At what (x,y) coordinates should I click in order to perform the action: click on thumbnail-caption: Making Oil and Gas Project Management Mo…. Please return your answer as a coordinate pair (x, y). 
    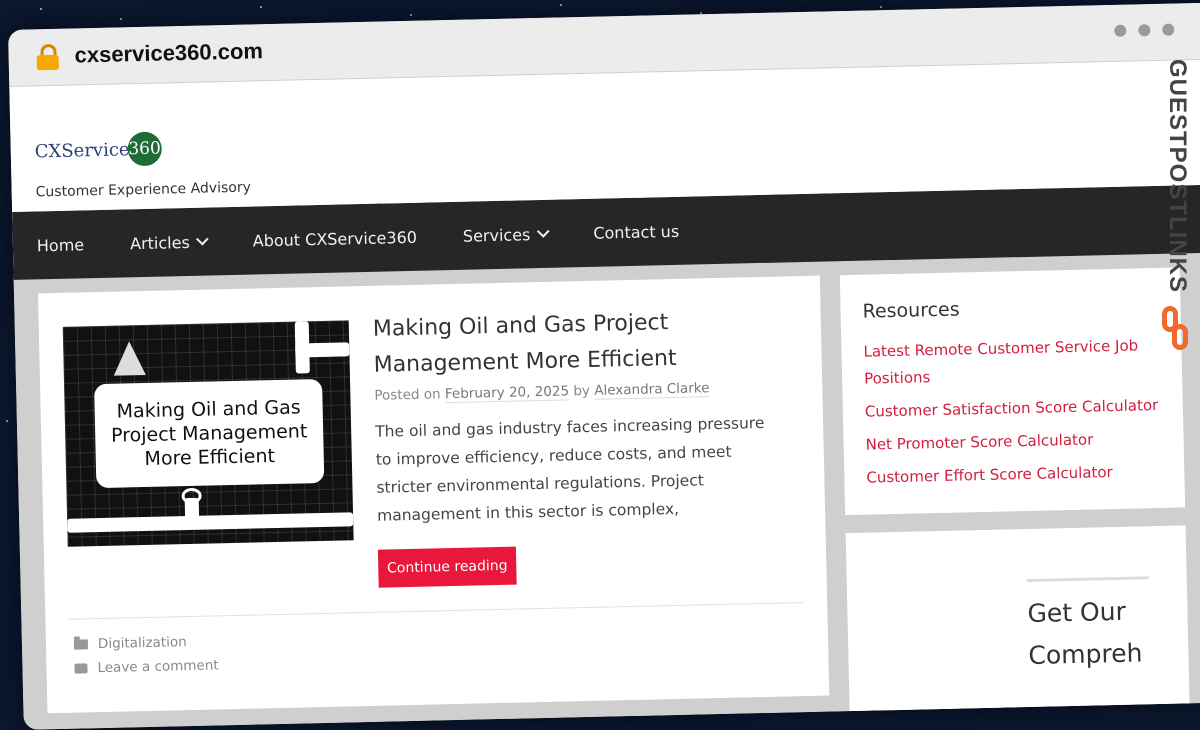
    Looking at the image, I should click on (209, 433).